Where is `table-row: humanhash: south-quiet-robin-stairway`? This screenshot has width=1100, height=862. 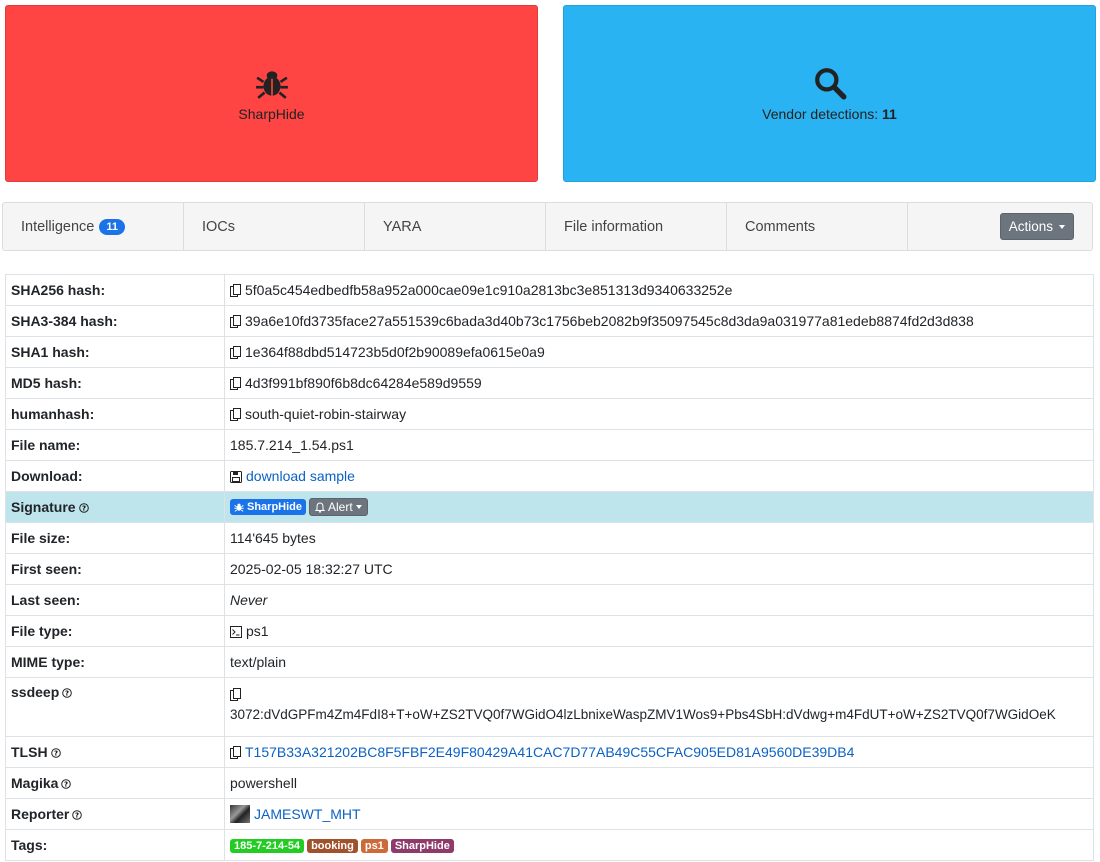
table-row: humanhash: south-quiet-robin-stairway is located at coordinates (549, 414).